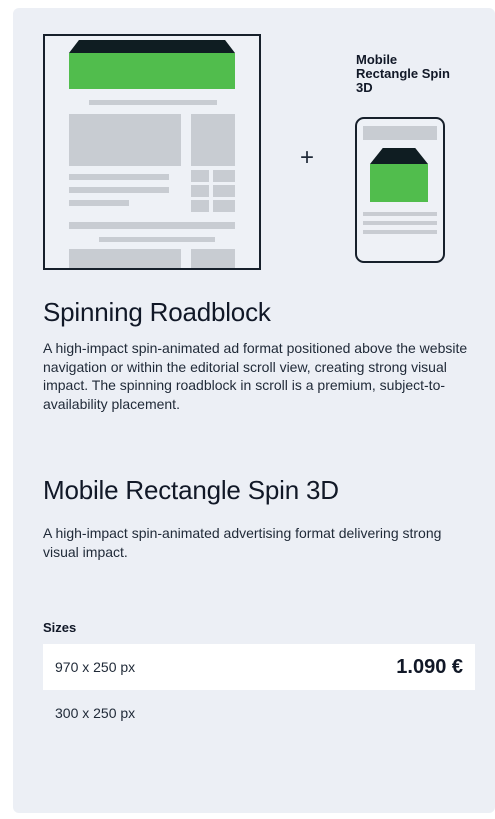  Describe the element at coordinates (399, 183) in the screenshot. I see `mobile-ad-rectangle` at that location.